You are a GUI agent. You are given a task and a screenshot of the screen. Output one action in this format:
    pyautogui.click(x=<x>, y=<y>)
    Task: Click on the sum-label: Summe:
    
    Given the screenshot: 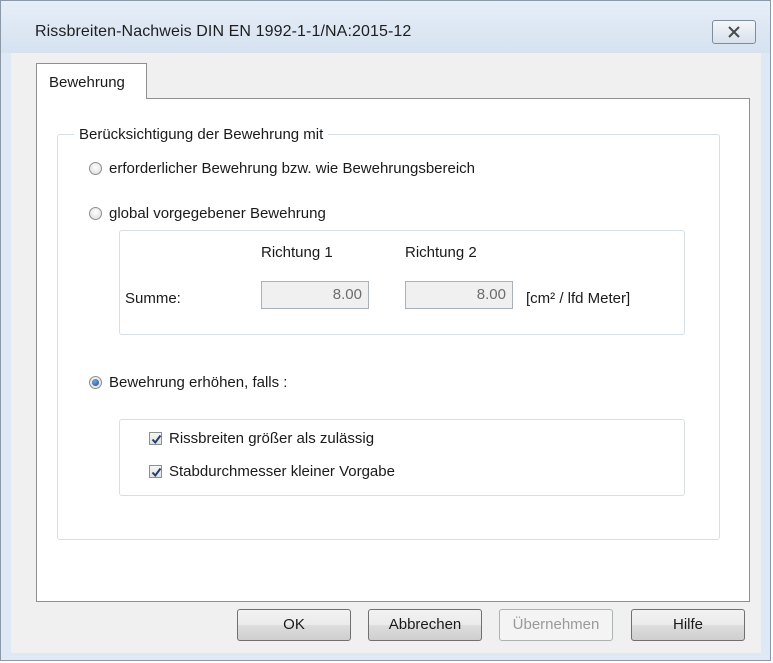 What is the action you would take?
    pyautogui.click(x=153, y=298)
    